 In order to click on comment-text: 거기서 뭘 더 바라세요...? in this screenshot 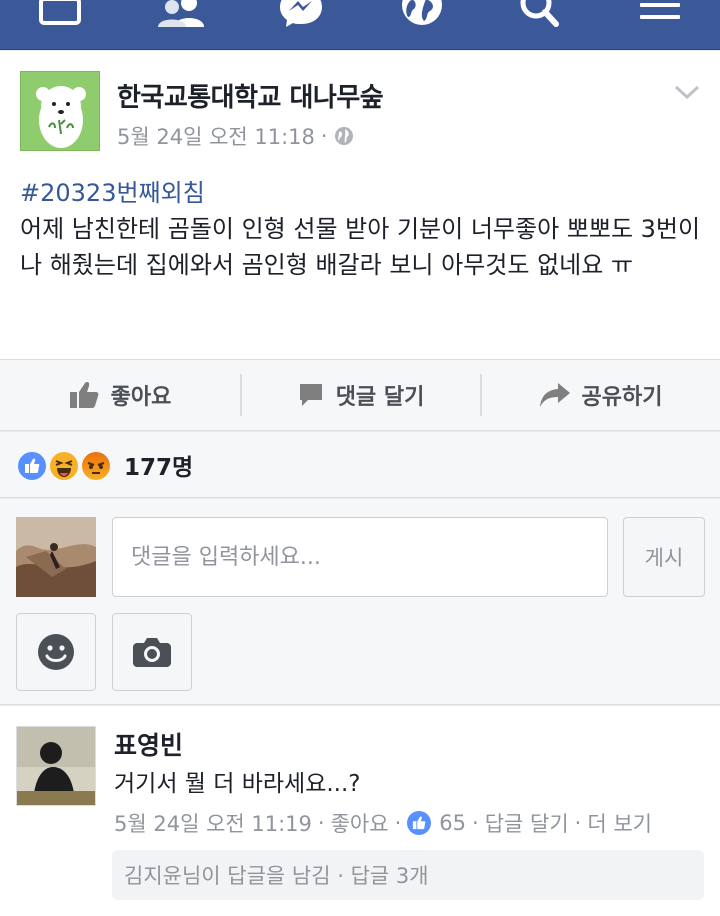, I will do `click(237, 784)`.